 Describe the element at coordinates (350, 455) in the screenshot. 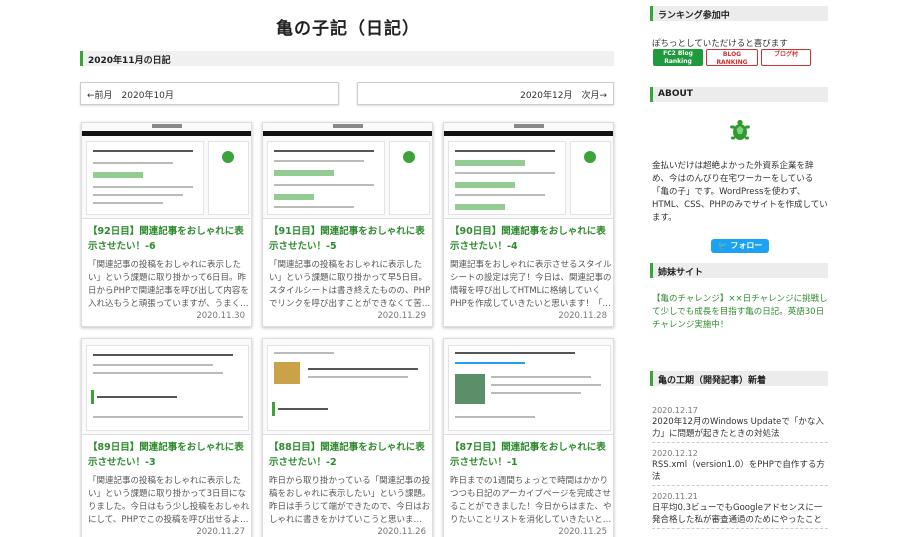

I see `article-title: 【88日目】関連記事をおしゃれに表示させたい！-2` at that location.